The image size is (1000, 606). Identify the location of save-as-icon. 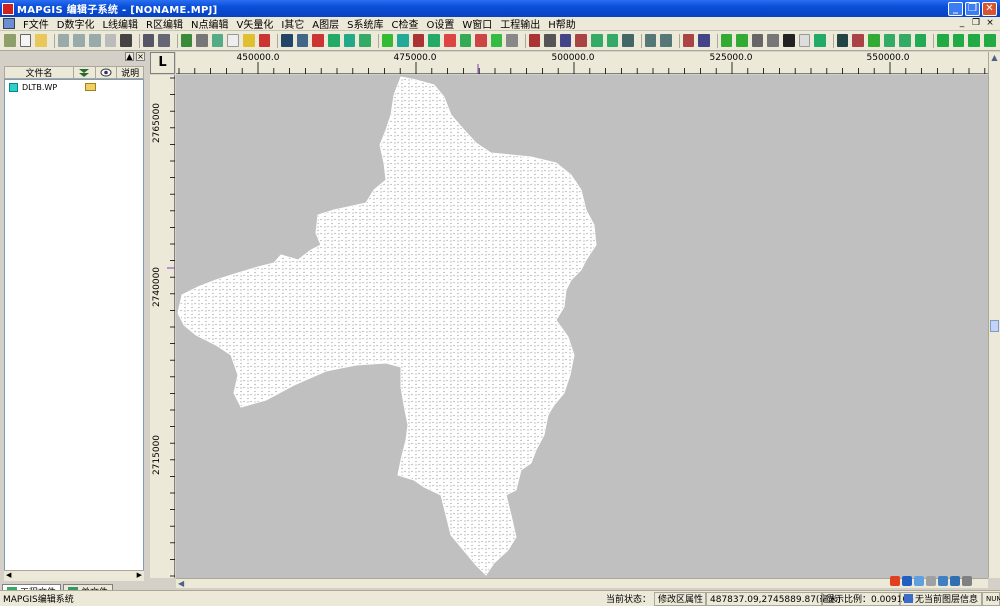
(79, 40).